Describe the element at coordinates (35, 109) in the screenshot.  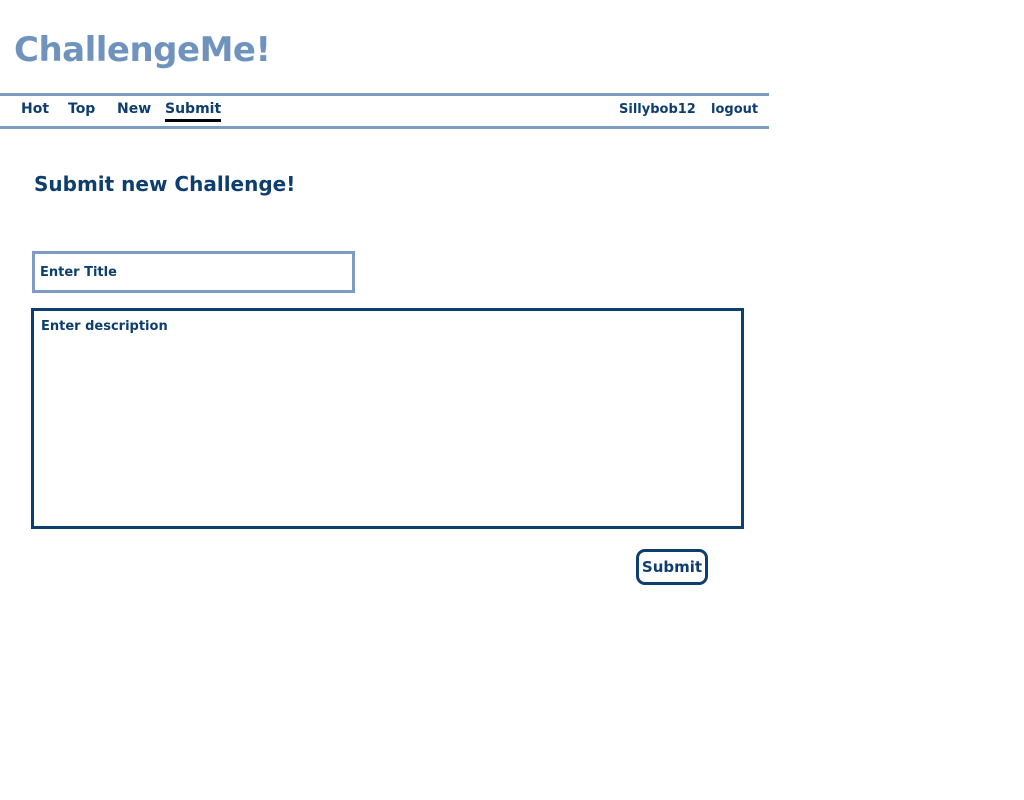
I see `nav-item-hot: Hot` at that location.